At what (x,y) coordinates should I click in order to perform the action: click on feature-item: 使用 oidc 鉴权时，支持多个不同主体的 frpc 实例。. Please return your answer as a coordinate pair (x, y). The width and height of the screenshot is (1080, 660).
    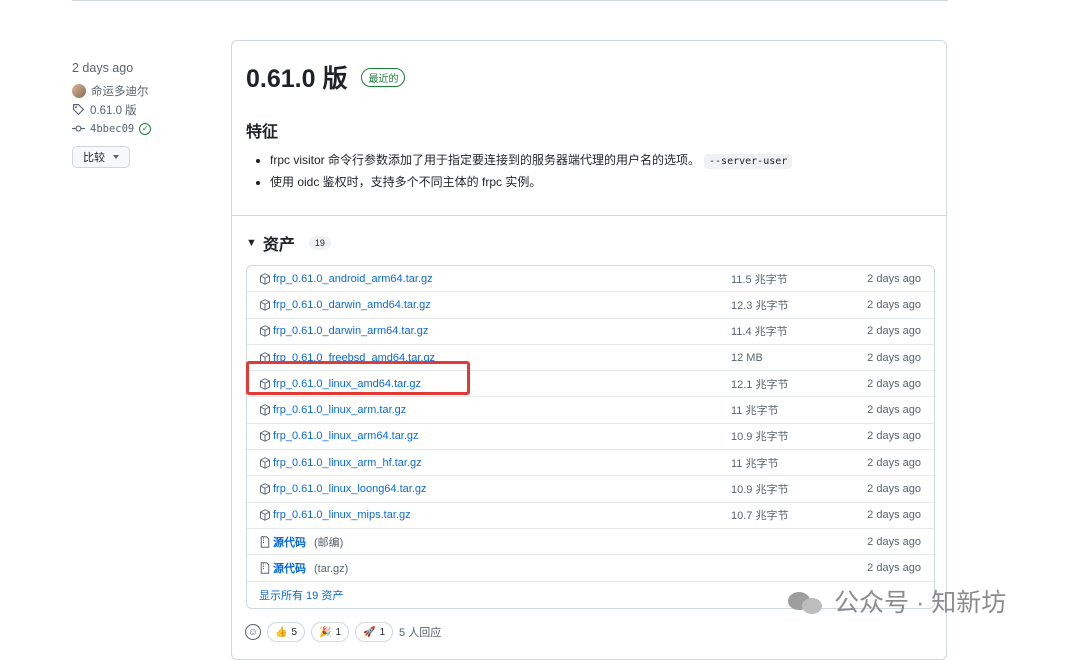
    Looking at the image, I should click on (531, 182).